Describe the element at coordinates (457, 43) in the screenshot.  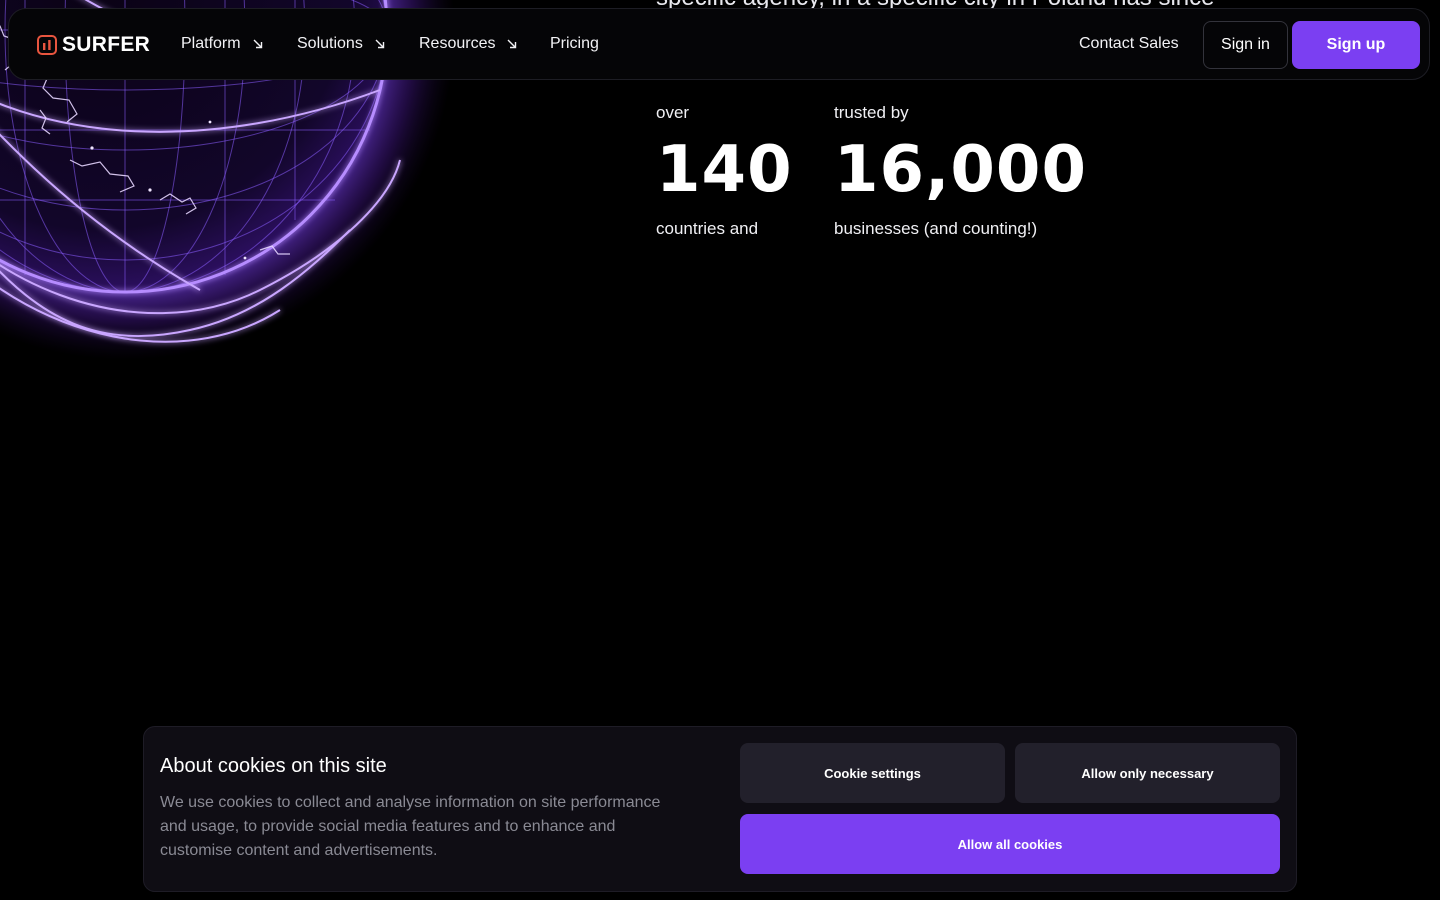
I see `nav-item-label: Resources` at that location.